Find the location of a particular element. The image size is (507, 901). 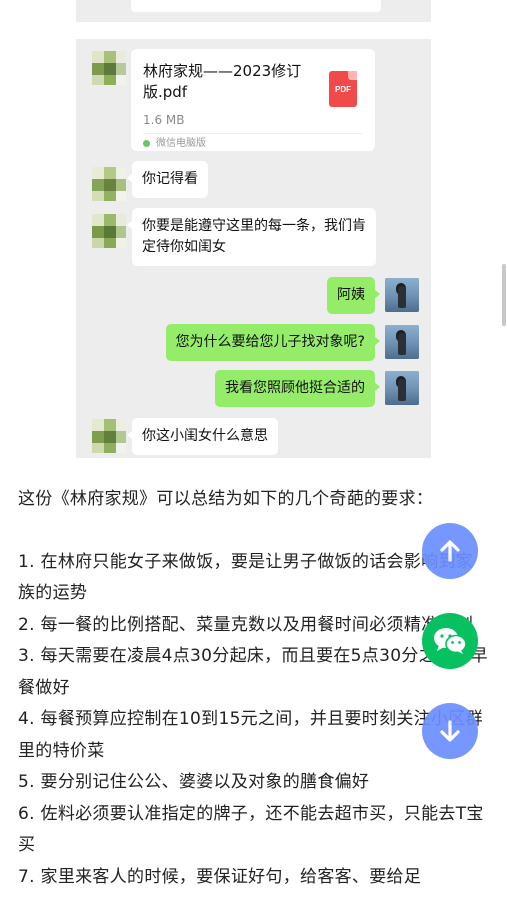

rule-item: 2. 每一餐的比例搭配、菜量克数以及用餐时间必须精准控制 is located at coordinates (246, 624).